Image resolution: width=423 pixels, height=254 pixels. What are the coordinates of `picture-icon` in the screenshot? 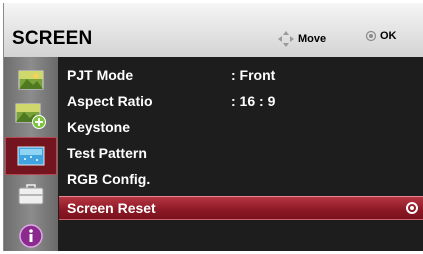 It's located at (31, 80).